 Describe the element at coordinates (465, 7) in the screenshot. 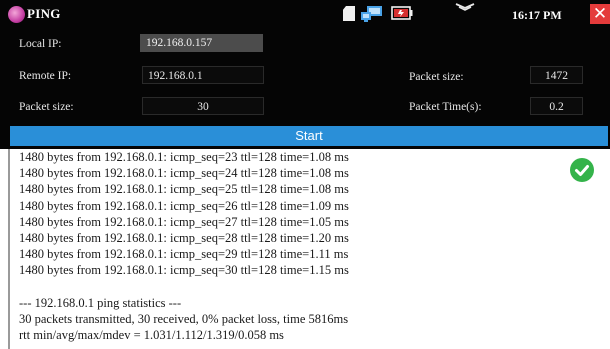

I see `signal-icon` at that location.